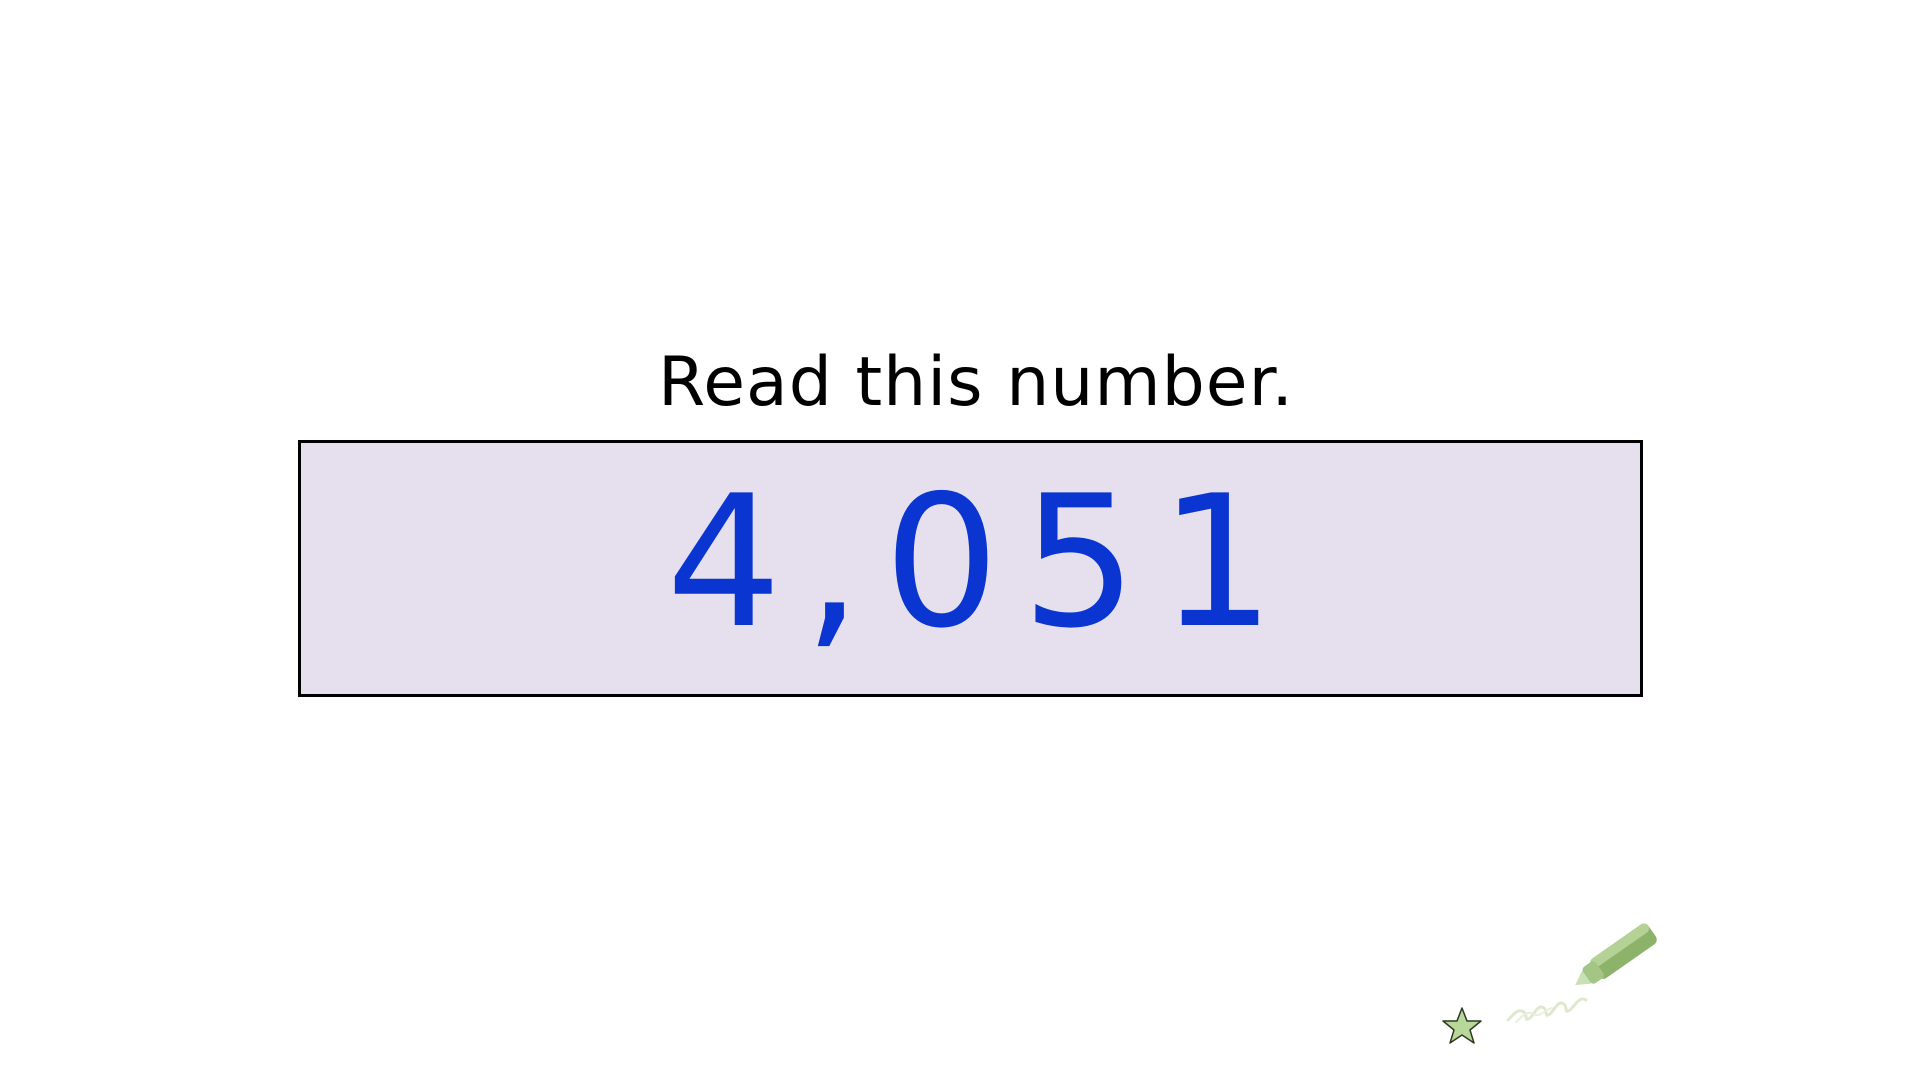  Describe the element at coordinates (1462, 1025) in the screenshot. I see `star-icon` at that location.